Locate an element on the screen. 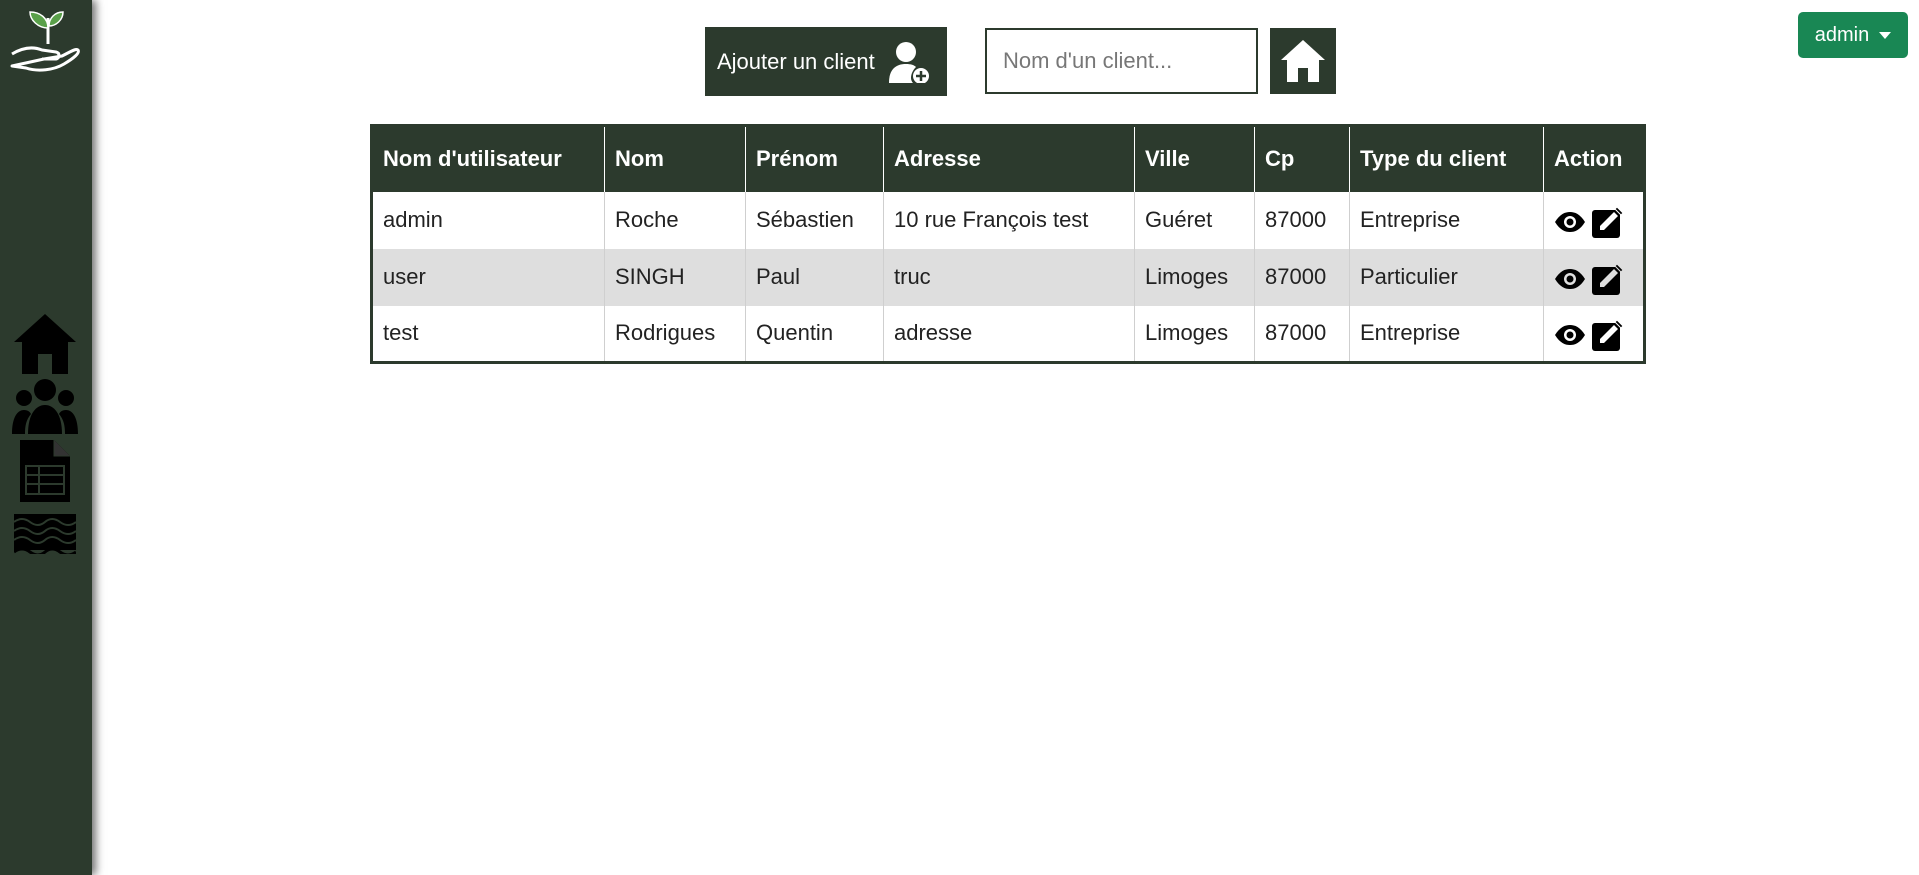  column-header-ville: Ville is located at coordinates (1194, 158).